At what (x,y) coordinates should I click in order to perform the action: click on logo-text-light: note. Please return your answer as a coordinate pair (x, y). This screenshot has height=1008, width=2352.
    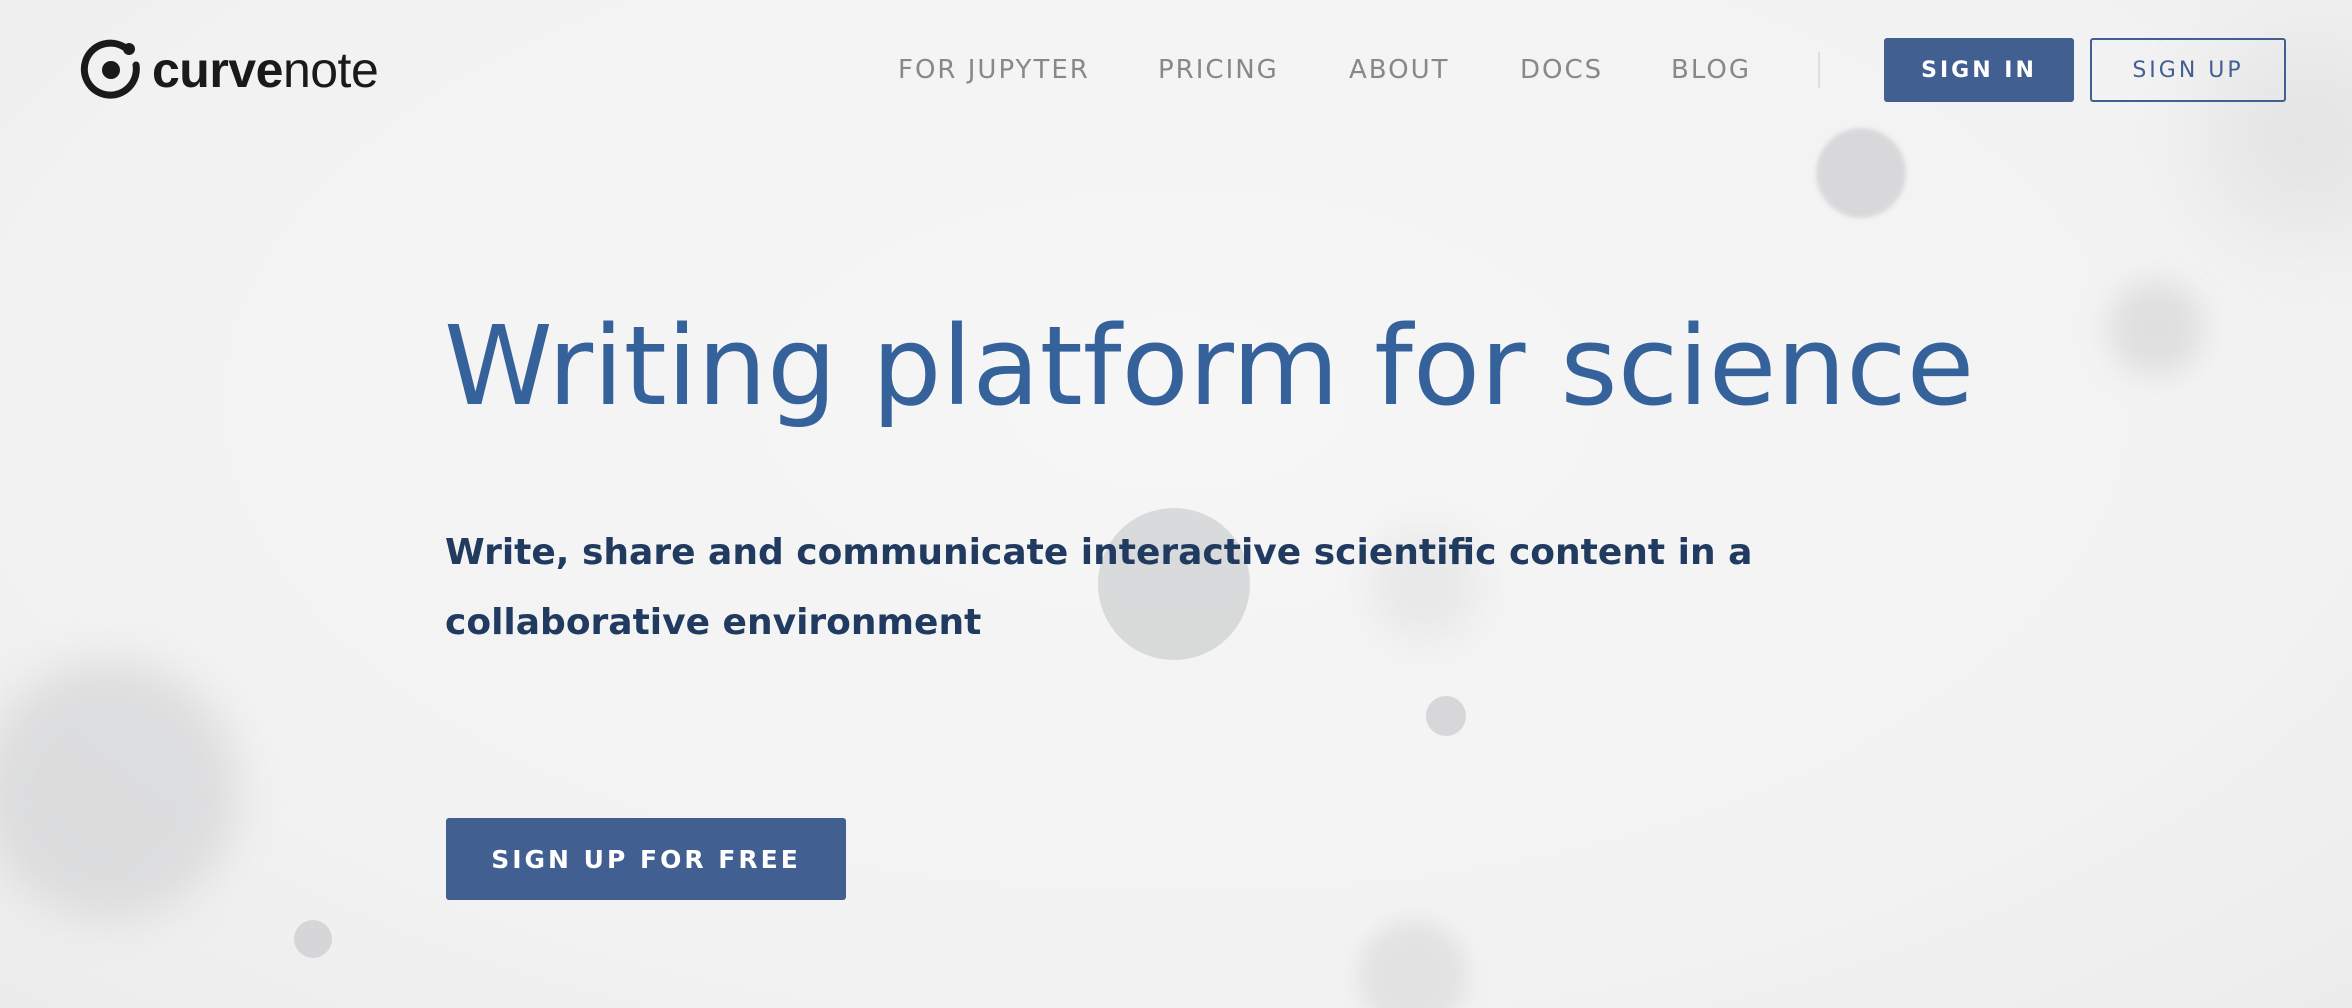
    Looking at the image, I should click on (330, 70).